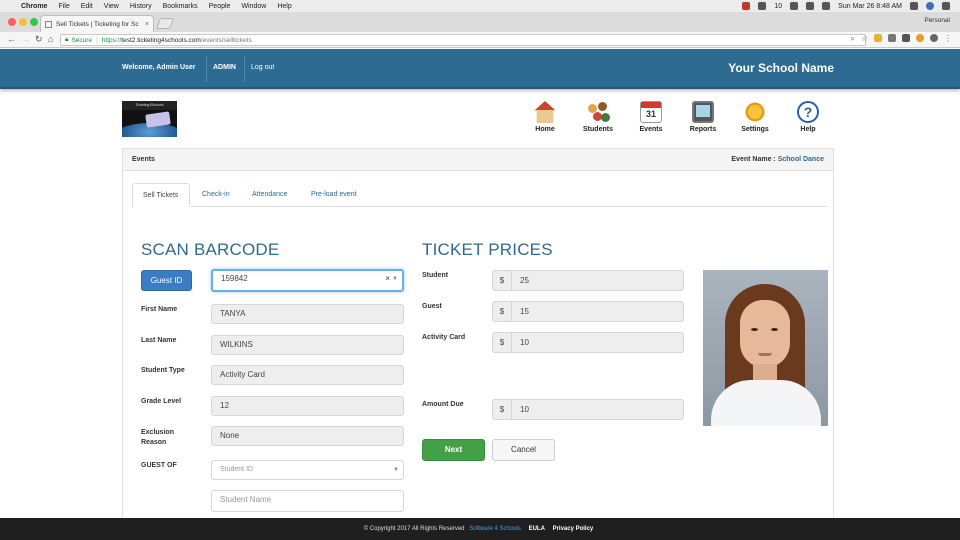 Image resolution: width=960 pixels, height=540 pixels. Describe the element at coordinates (598, 342) in the screenshot. I see `price-activity-card-value: 10` at that location.